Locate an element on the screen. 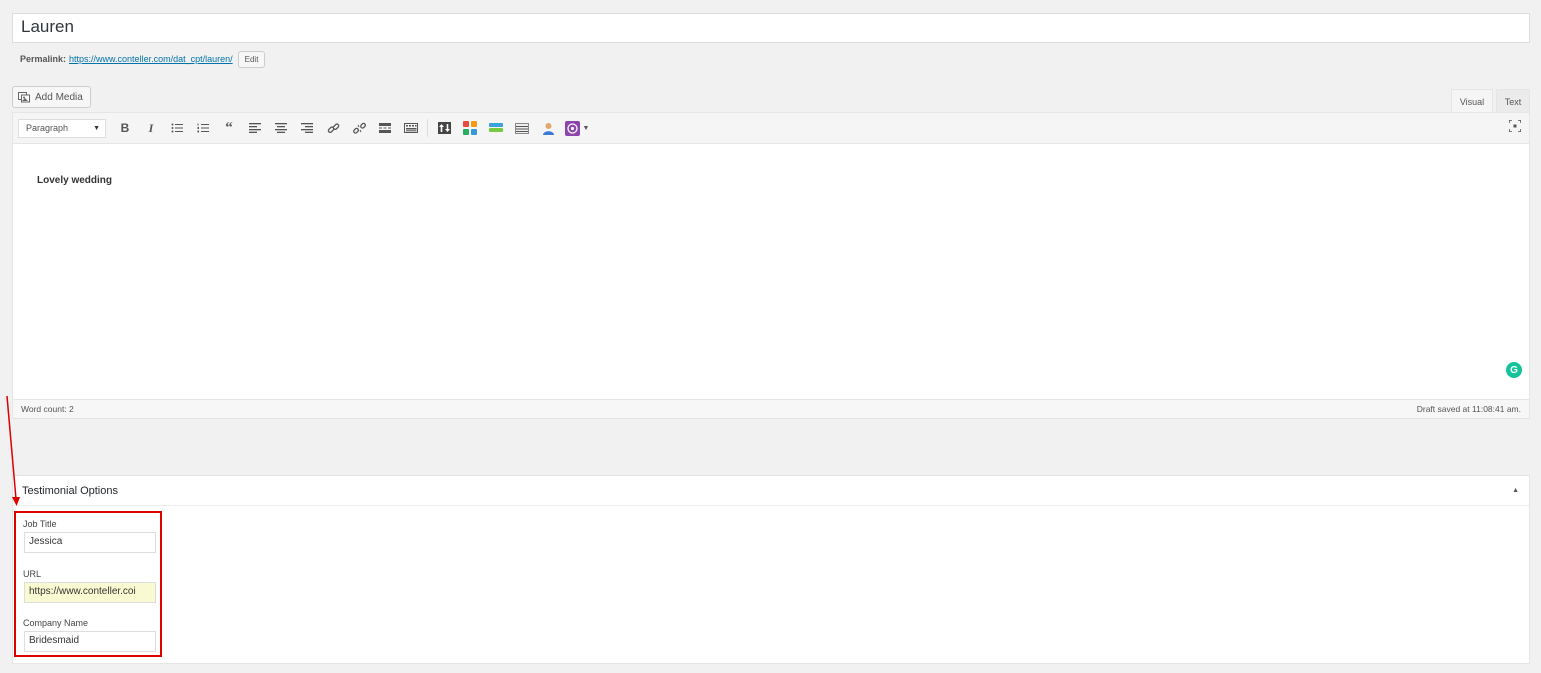  add-media-label: Add Media is located at coordinates (59, 97).